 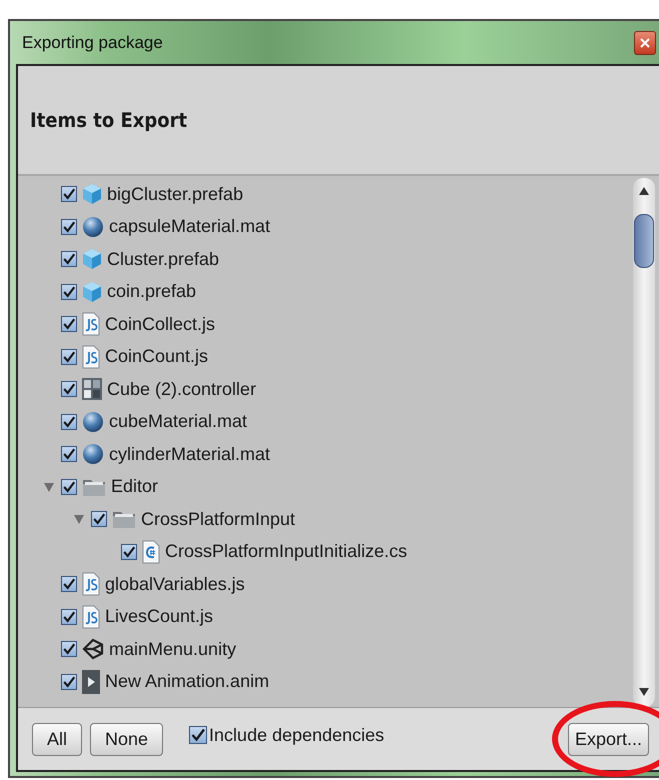 I want to click on file-name: globalVariables.js, so click(x=175, y=584).